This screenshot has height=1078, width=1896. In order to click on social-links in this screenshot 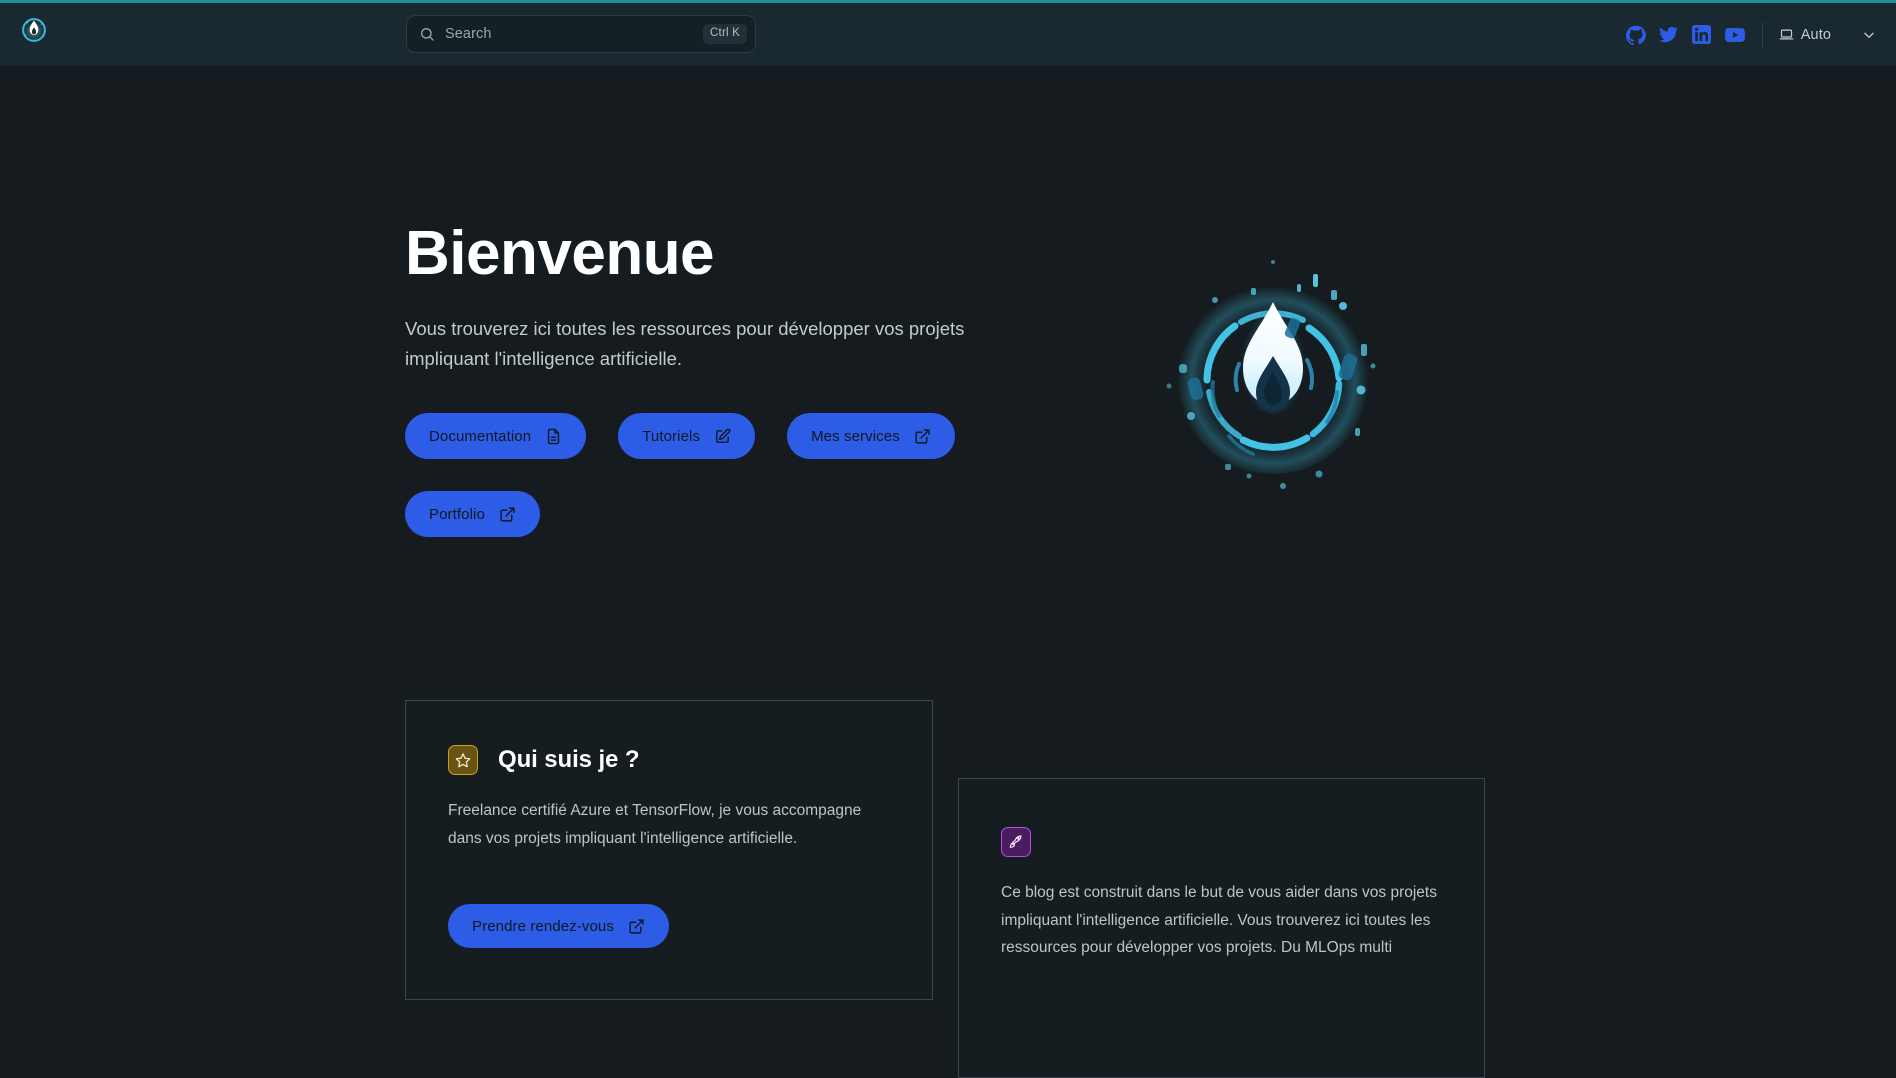, I will do `click(1693, 35)`.